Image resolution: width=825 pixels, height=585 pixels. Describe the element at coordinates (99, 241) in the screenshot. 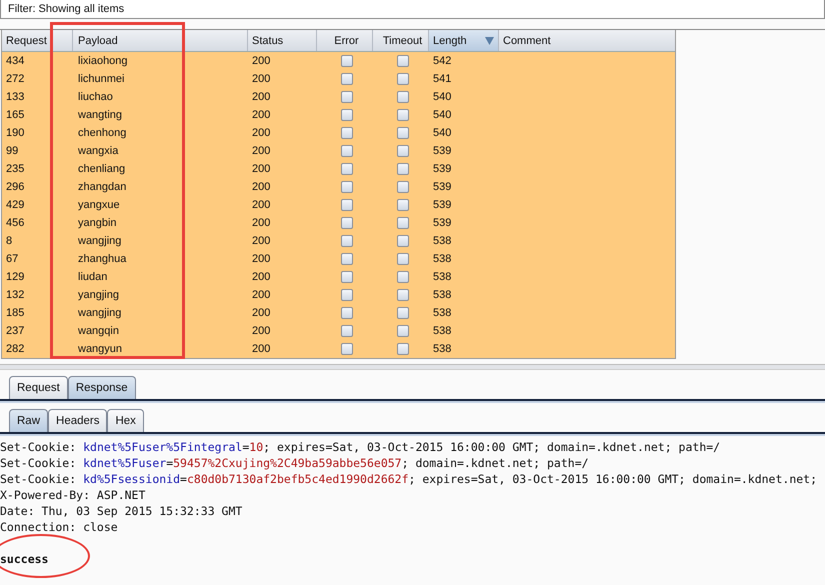

I see `table-cell-text: wangjing` at that location.